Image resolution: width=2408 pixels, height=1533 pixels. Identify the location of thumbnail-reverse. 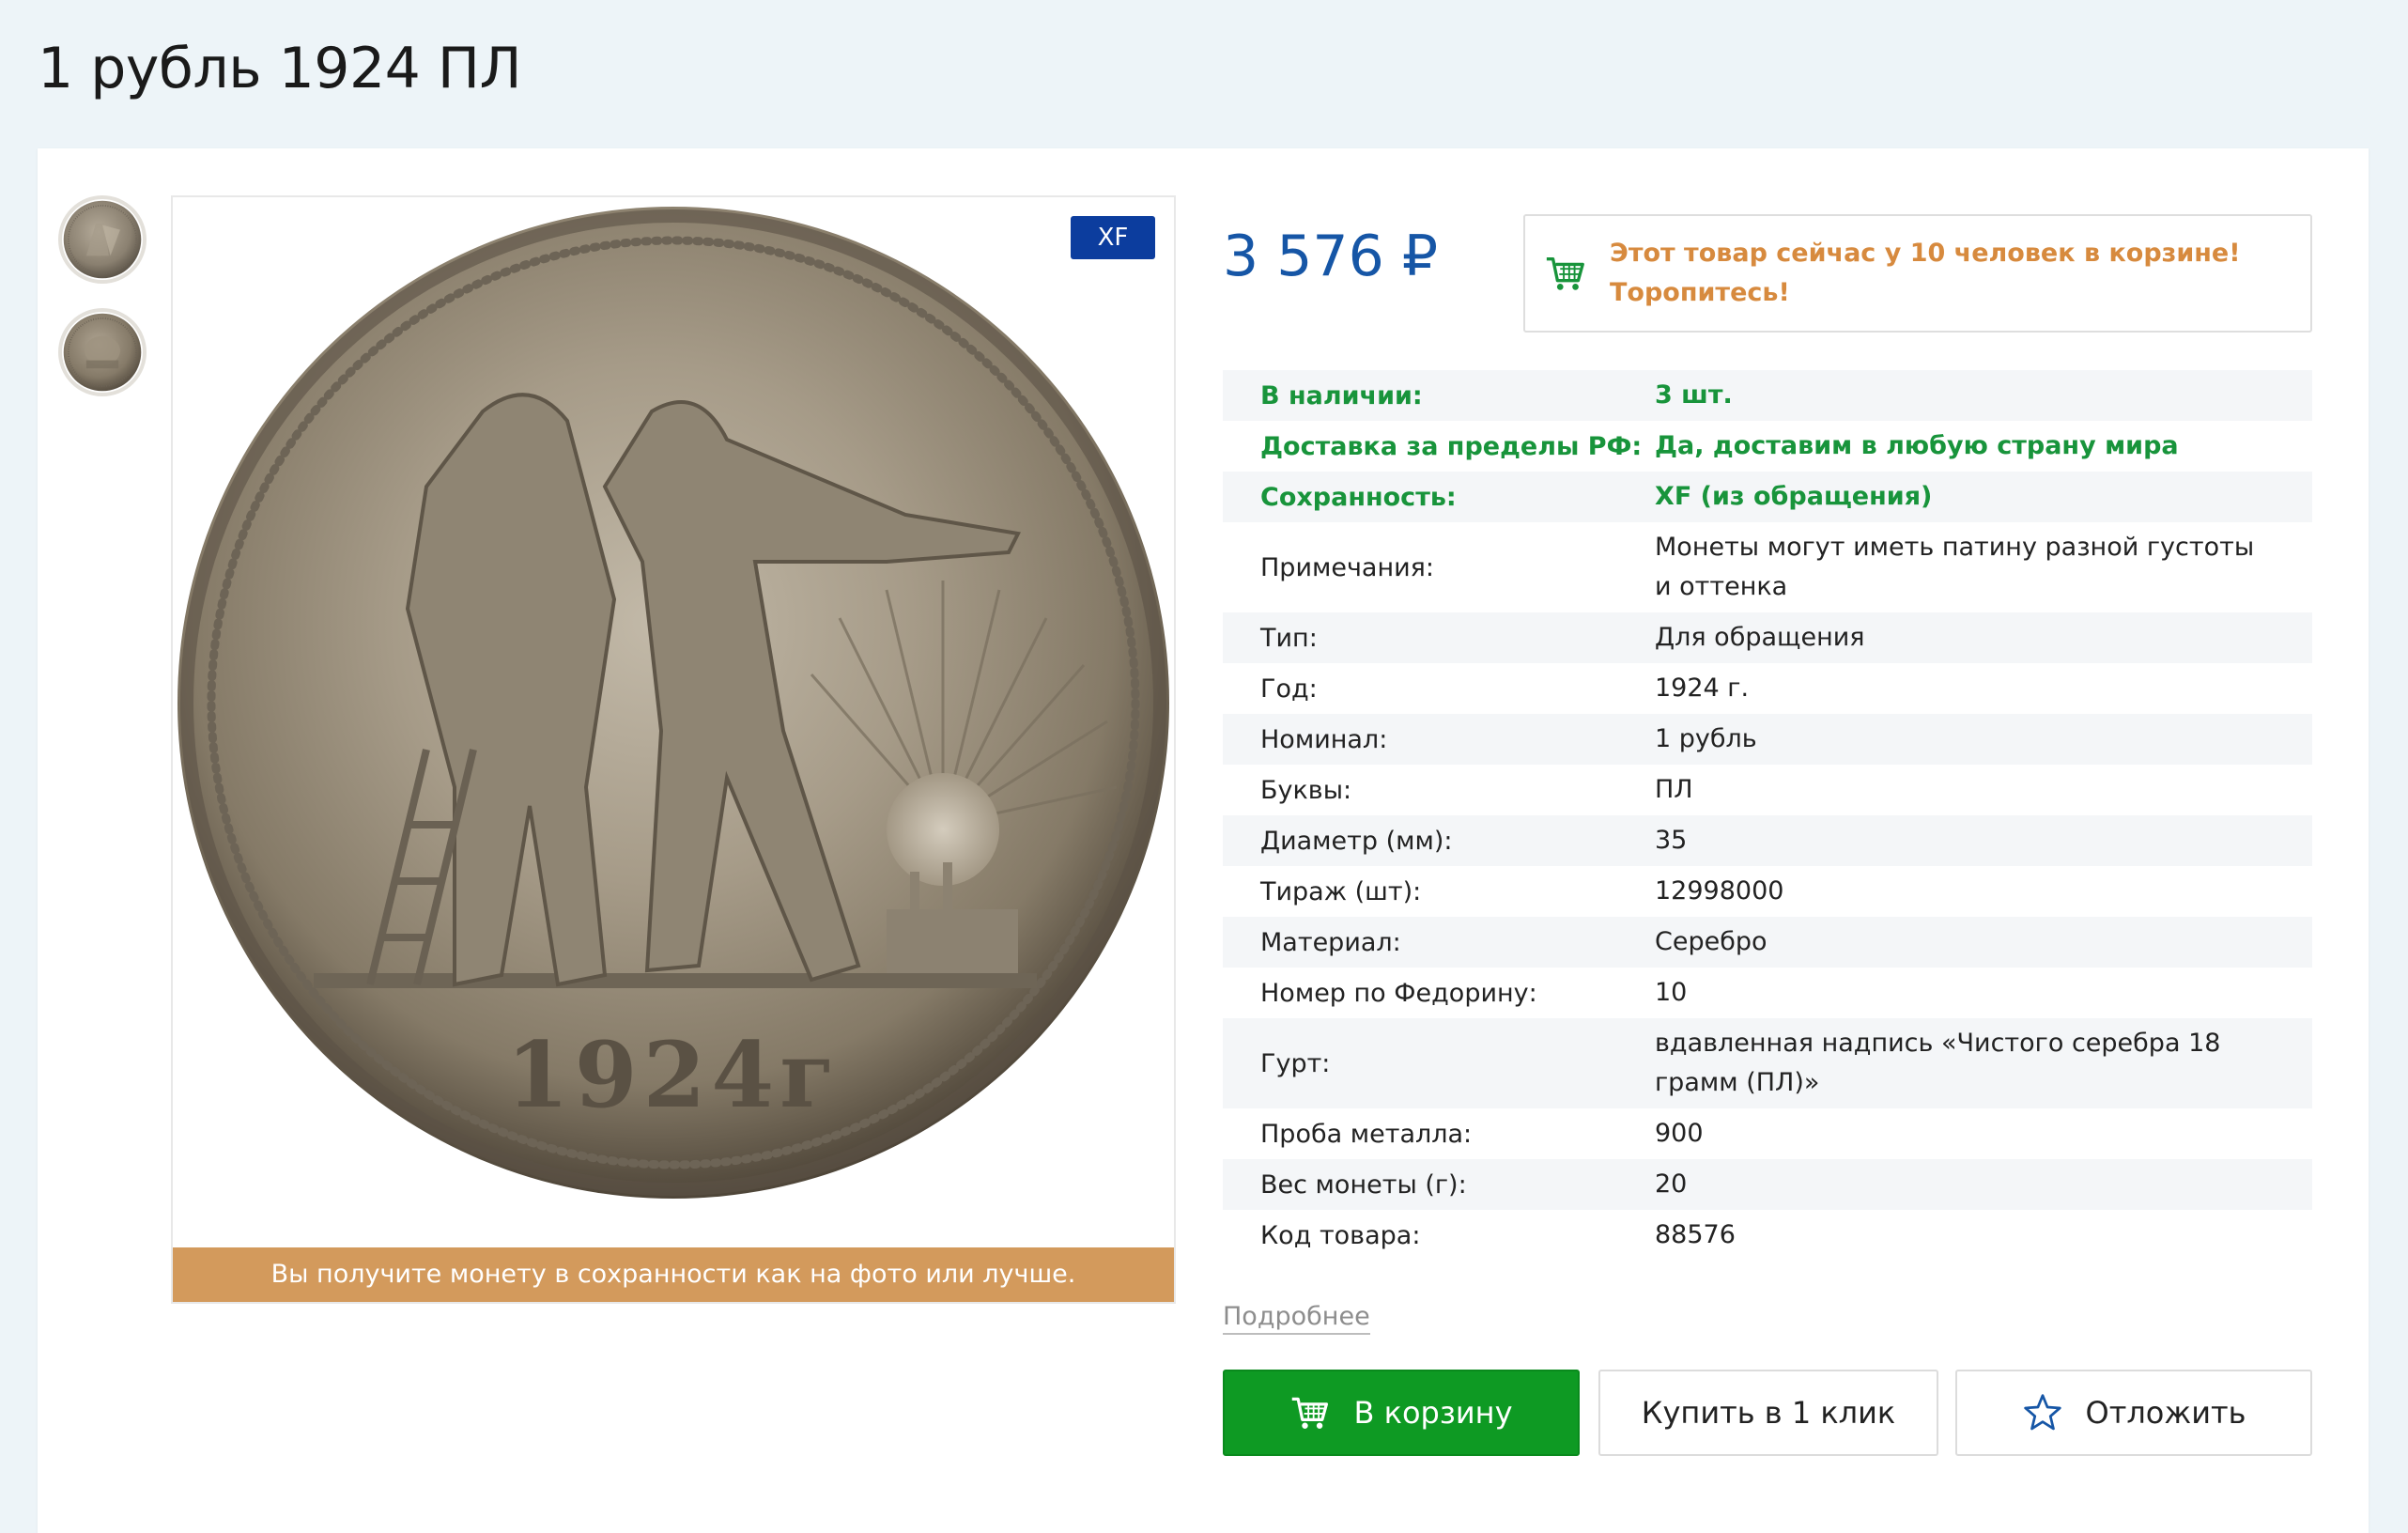
(102, 239).